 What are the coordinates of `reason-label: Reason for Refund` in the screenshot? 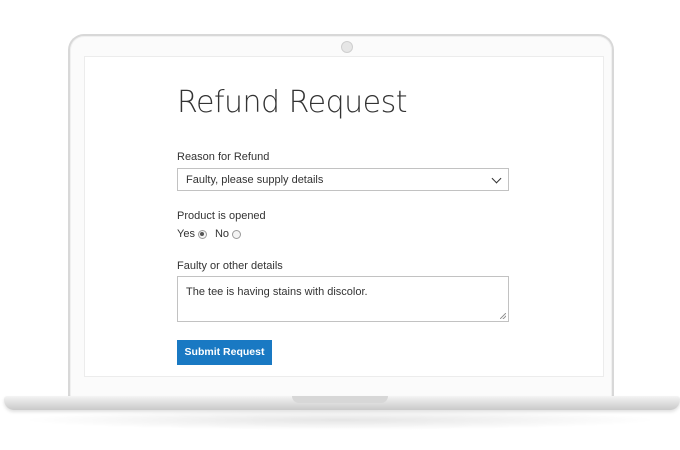 It's located at (223, 157).